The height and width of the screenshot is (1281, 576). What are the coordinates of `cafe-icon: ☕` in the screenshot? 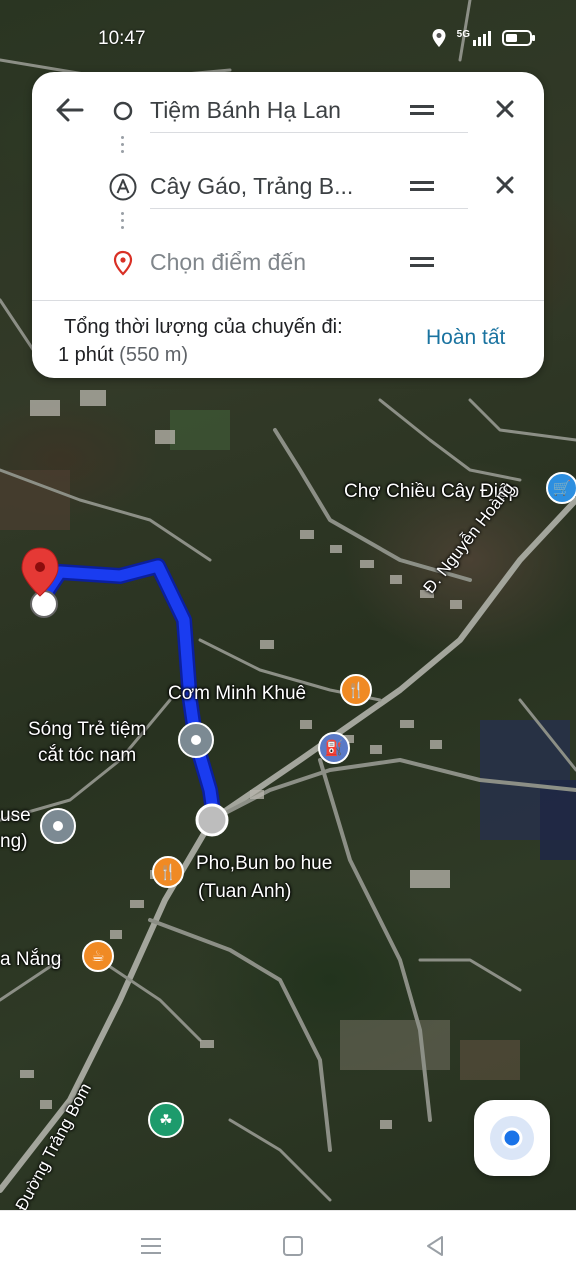 It's located at (98, 956).